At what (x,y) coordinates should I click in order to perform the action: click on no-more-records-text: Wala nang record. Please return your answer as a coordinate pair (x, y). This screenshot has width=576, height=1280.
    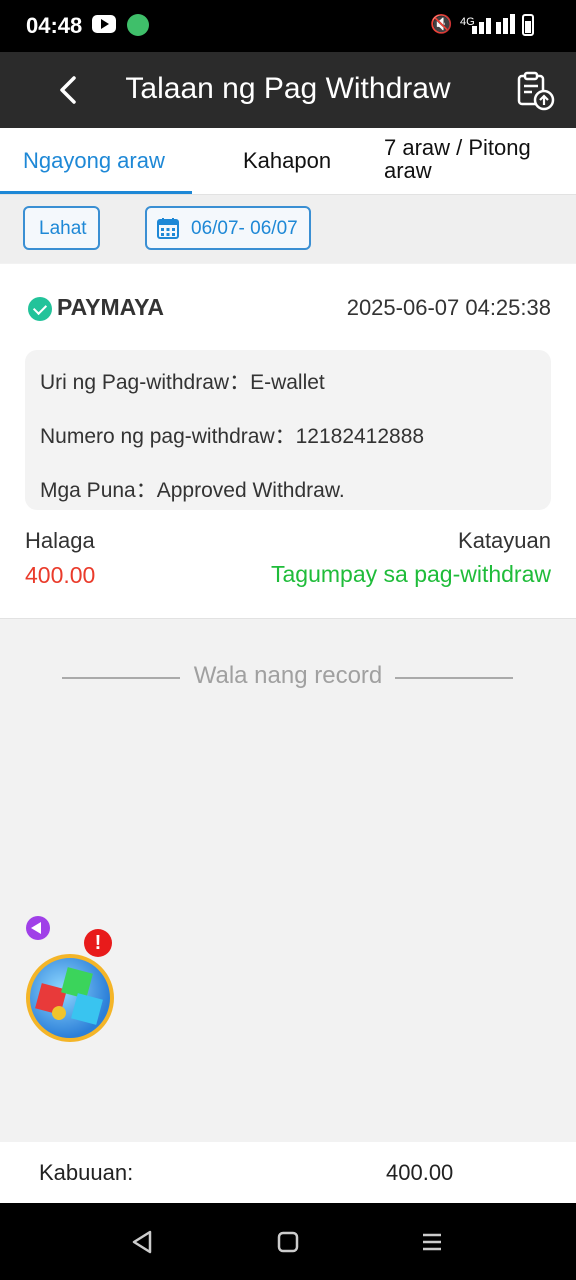
    Looking at the image, I should click on (288, 675).